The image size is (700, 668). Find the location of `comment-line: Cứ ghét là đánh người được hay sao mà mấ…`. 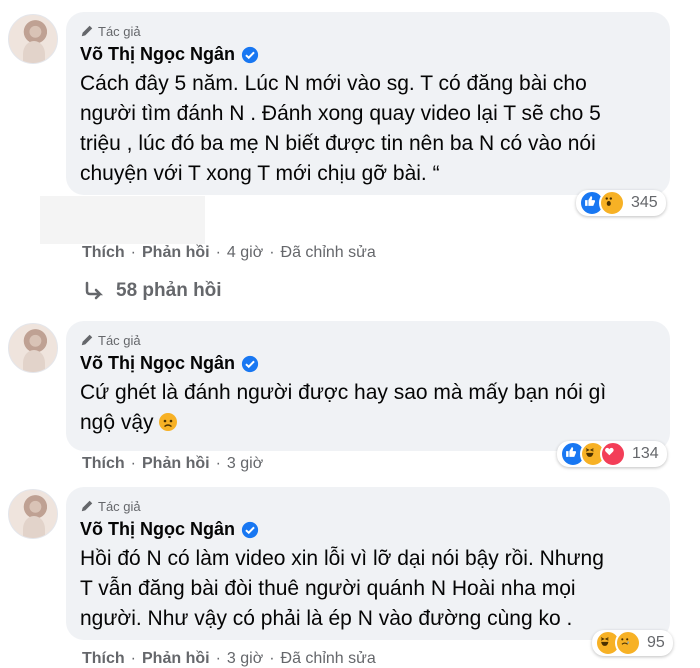

comment-line: Cứ ghét là đánh người được hay sao mà mấ… is located at coordinates (343, 392).